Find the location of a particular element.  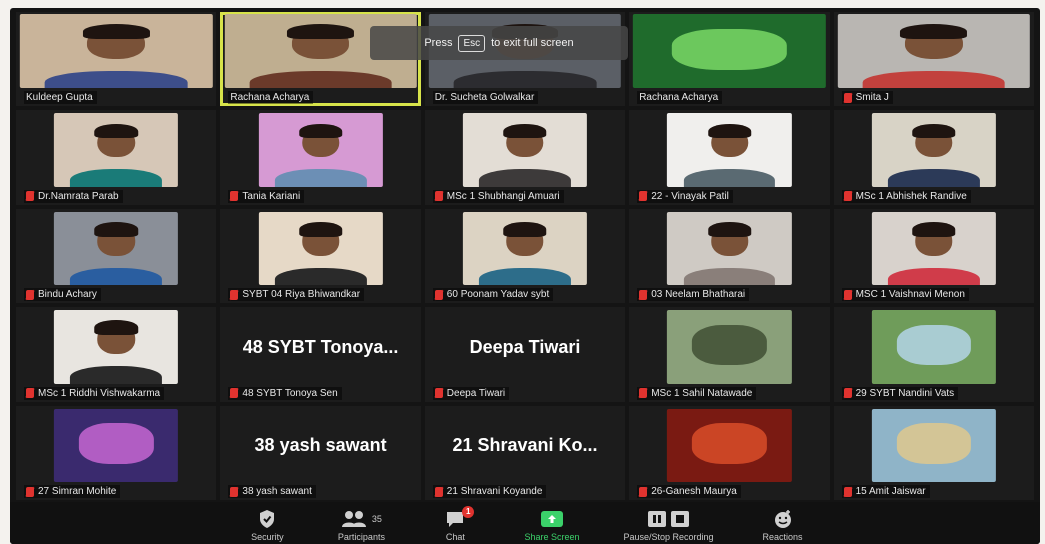

participant-tile: 03 Neelam Bhatharai is located at coordinates (729, 256).